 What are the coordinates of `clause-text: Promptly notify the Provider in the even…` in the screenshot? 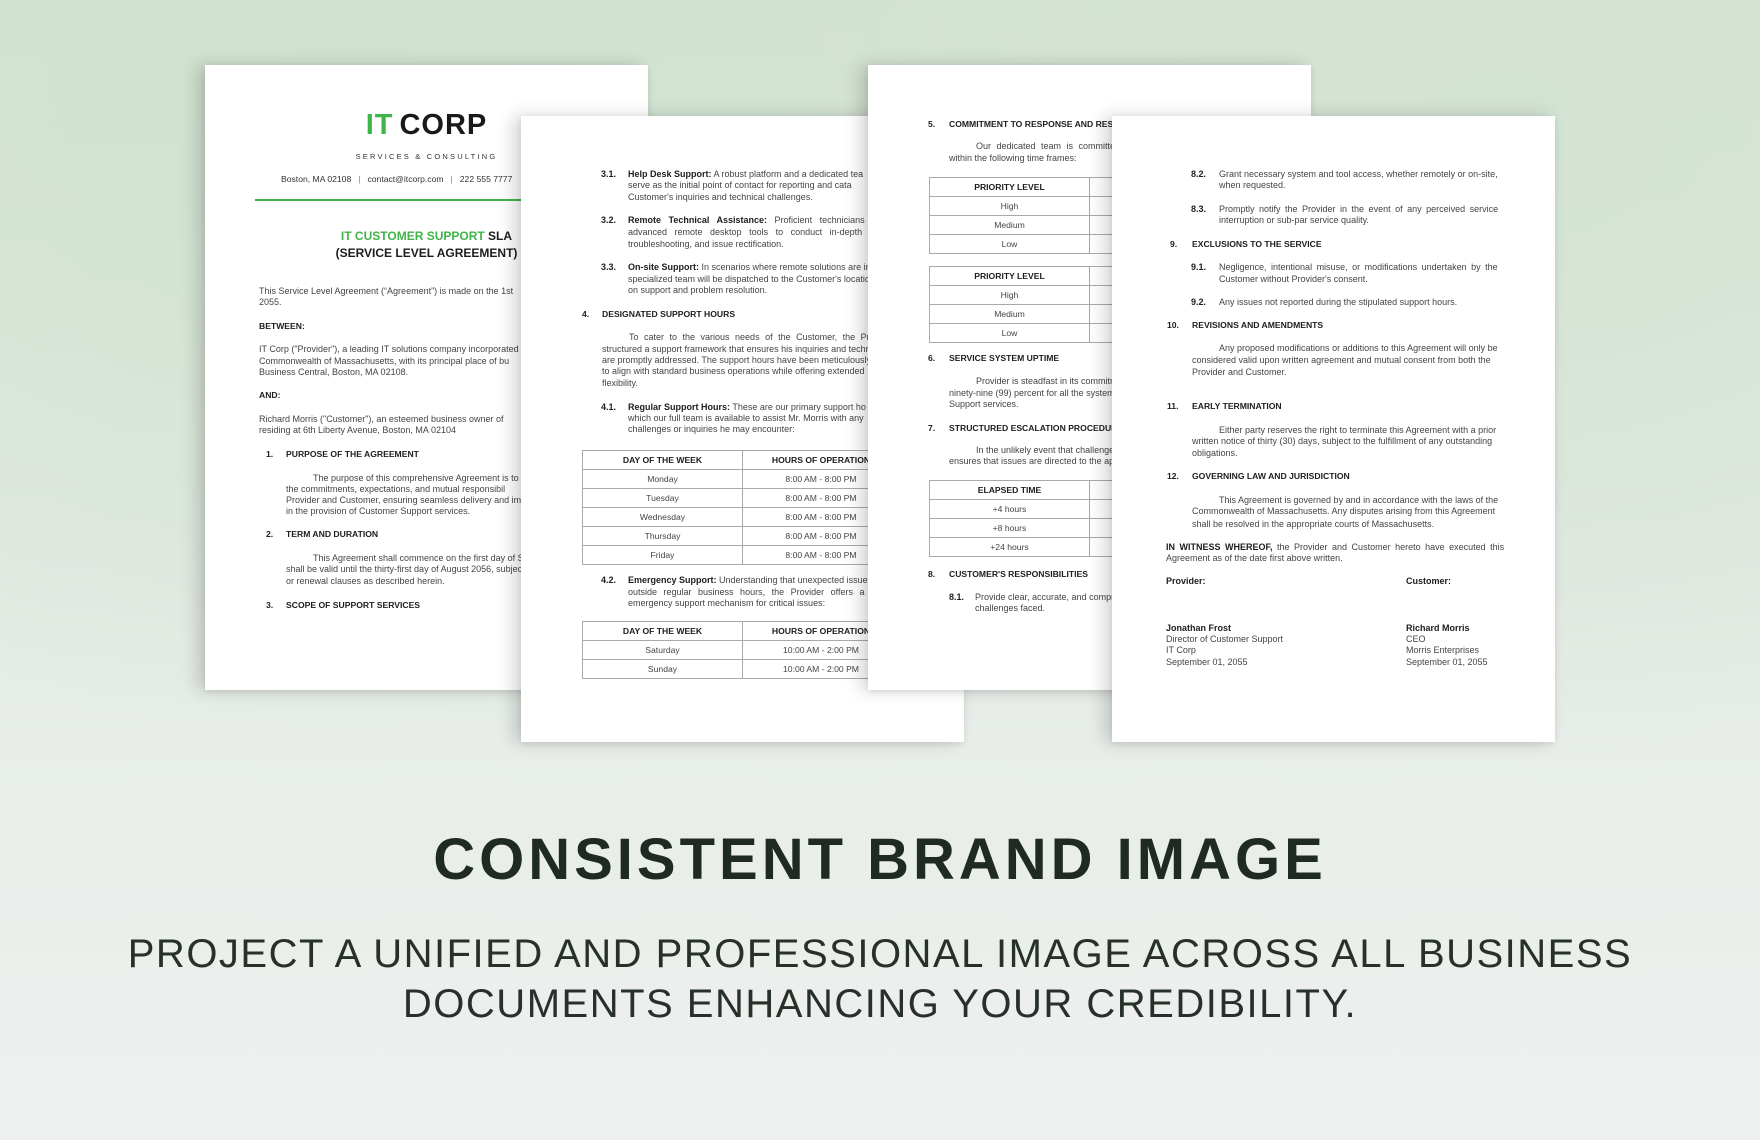 It's located at (1359, 209).